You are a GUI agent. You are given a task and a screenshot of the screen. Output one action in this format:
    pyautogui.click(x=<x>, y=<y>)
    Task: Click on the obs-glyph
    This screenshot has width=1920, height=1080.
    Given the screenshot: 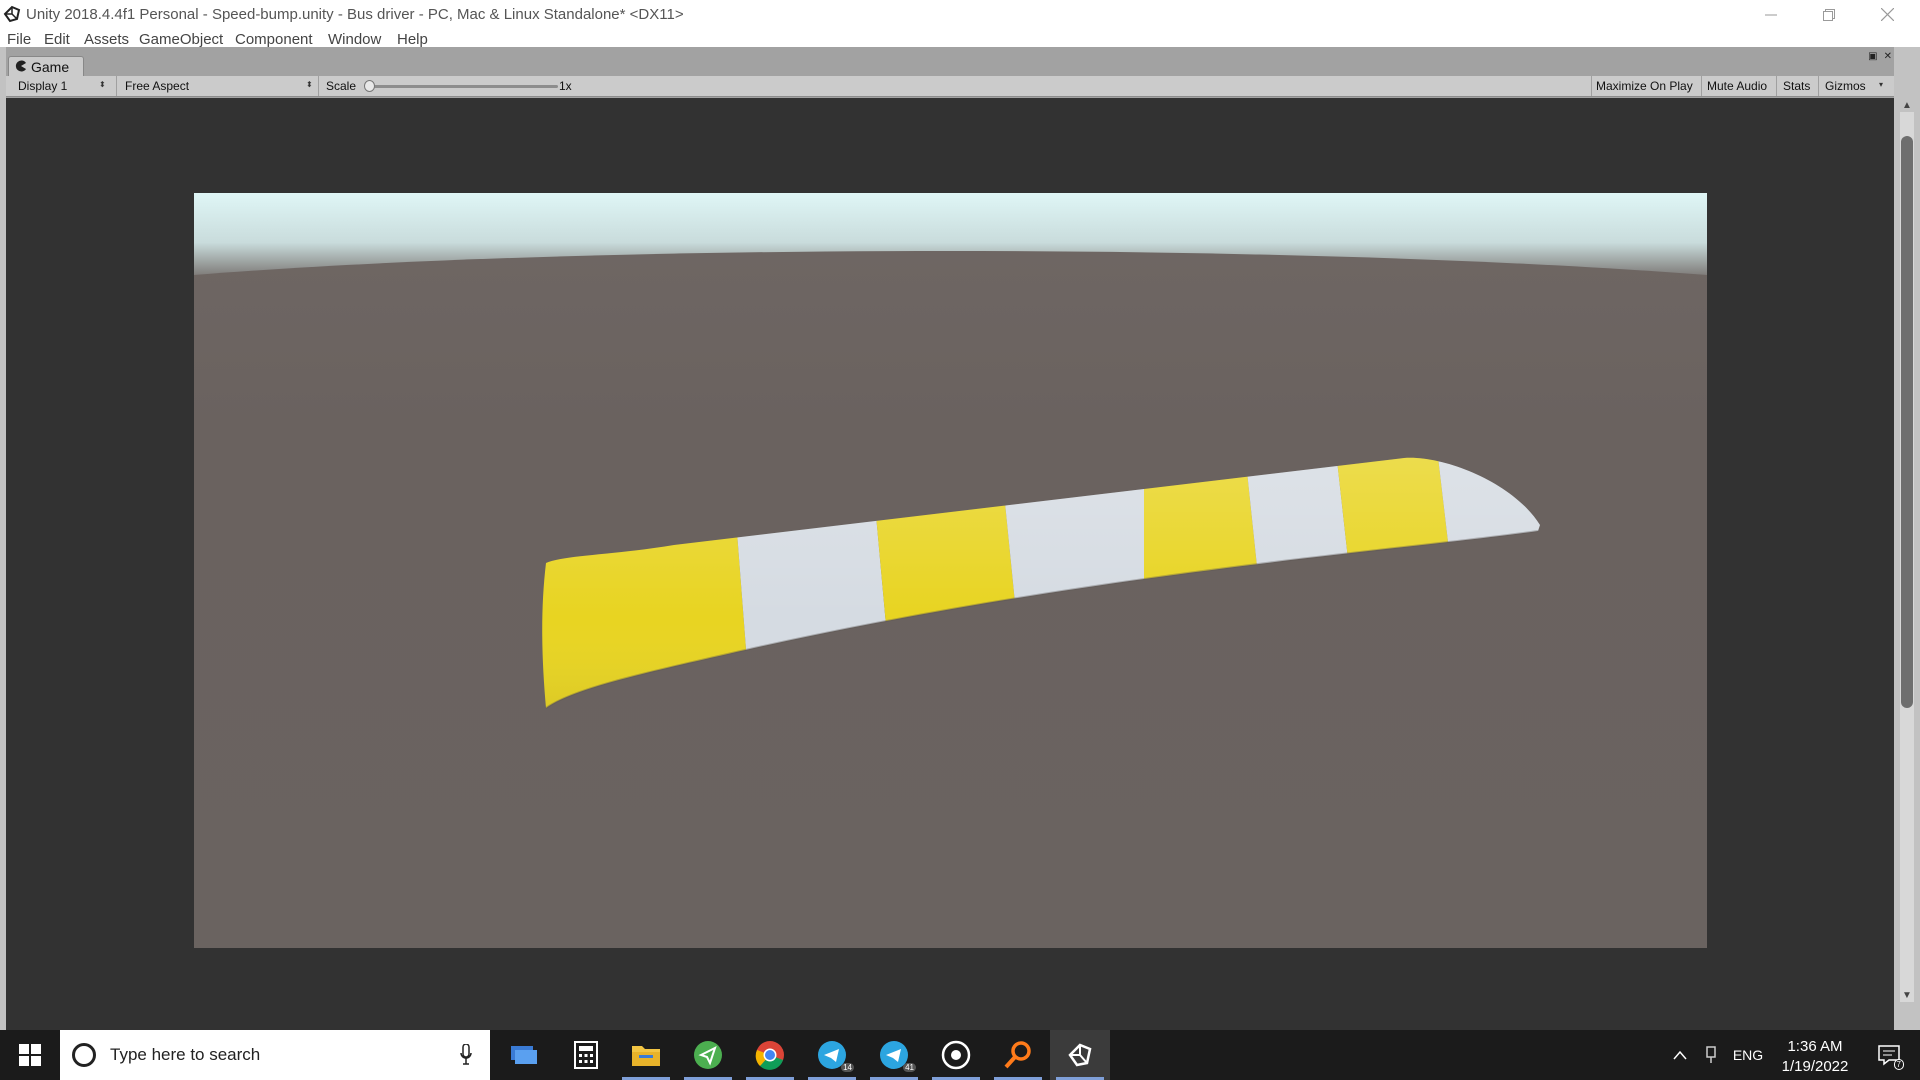 What is the action you would take?
    pyautogui.click(x=956, y=1055)
    